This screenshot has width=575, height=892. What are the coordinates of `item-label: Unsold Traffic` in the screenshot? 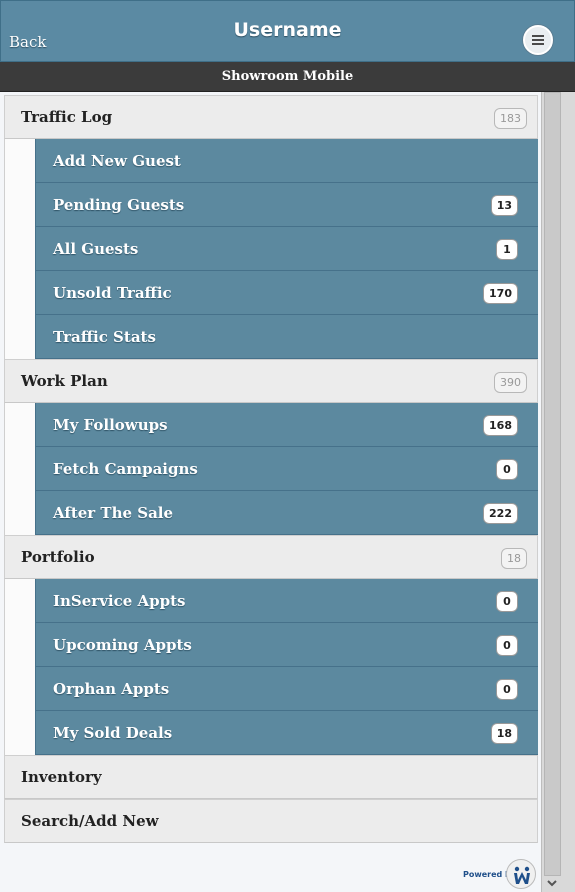 It's located at (112, 293).